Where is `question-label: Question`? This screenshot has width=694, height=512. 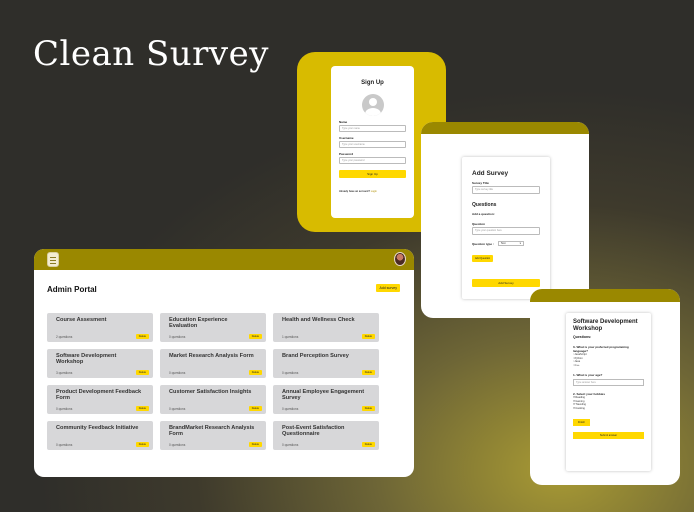
question-label: Question is located at coordinates (479, 224).